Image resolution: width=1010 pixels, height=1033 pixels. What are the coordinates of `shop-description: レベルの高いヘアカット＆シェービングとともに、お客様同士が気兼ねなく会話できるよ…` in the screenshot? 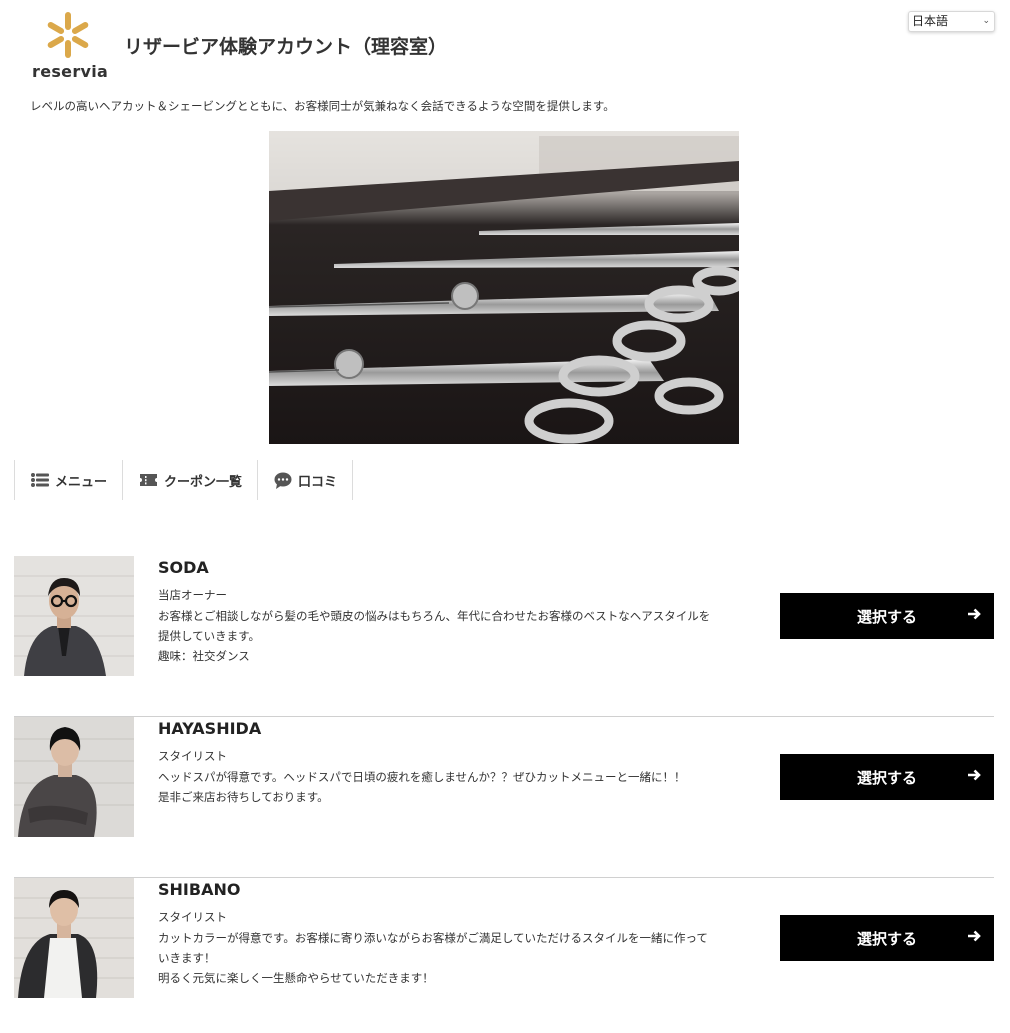 It's located at (322, 106).